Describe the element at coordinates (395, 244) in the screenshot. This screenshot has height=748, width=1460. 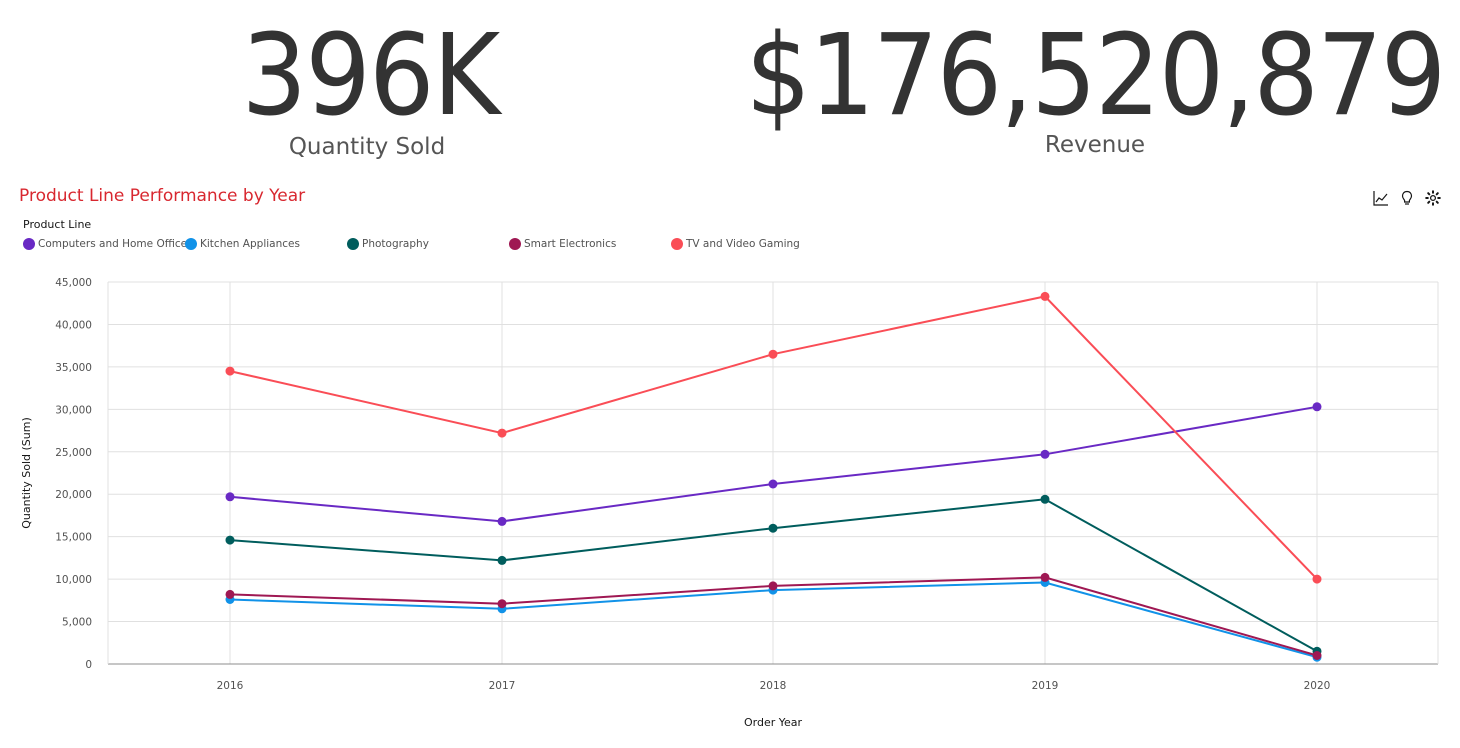
I see `legend-label: Photography` at that location.